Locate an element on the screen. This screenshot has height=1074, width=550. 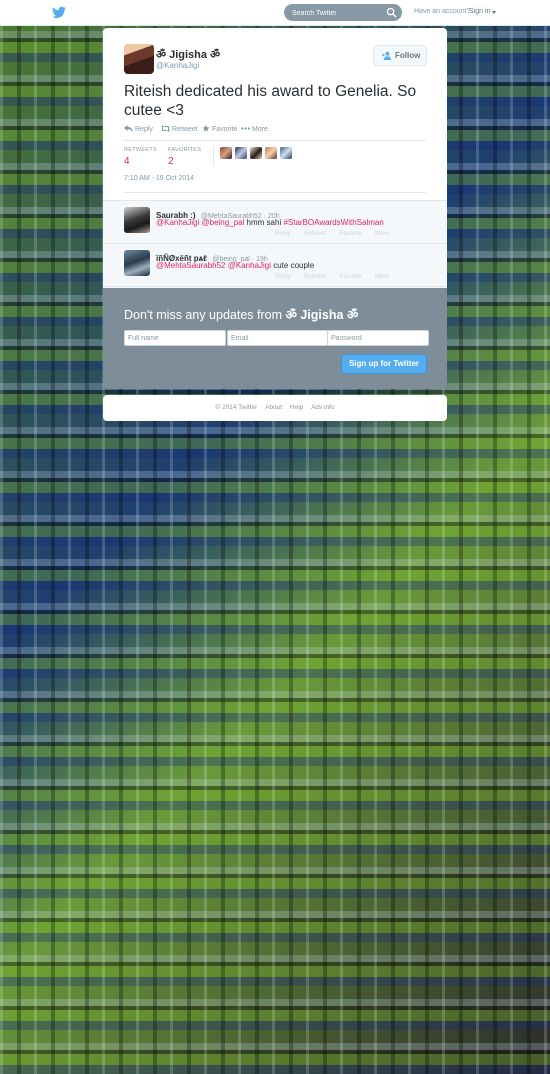
more-dots-icon is located at coordinates (245, 128).